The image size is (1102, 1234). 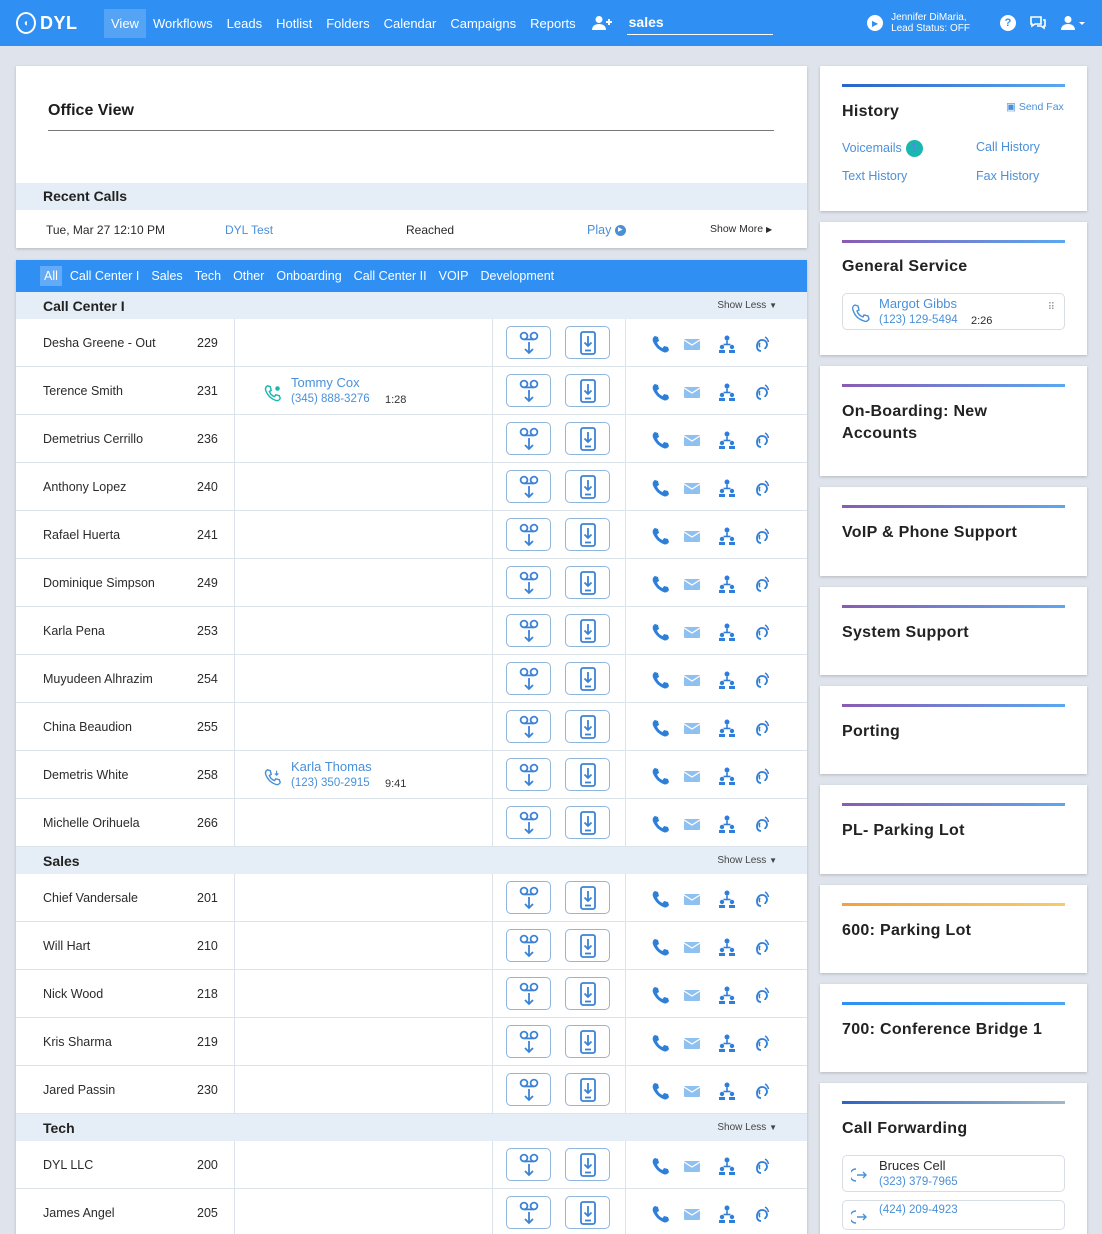 What do you see at coordinates (882, 148) in the screenshot?
I see `voicemails-link: Voicemails 1` at bounding box center [882, 148].